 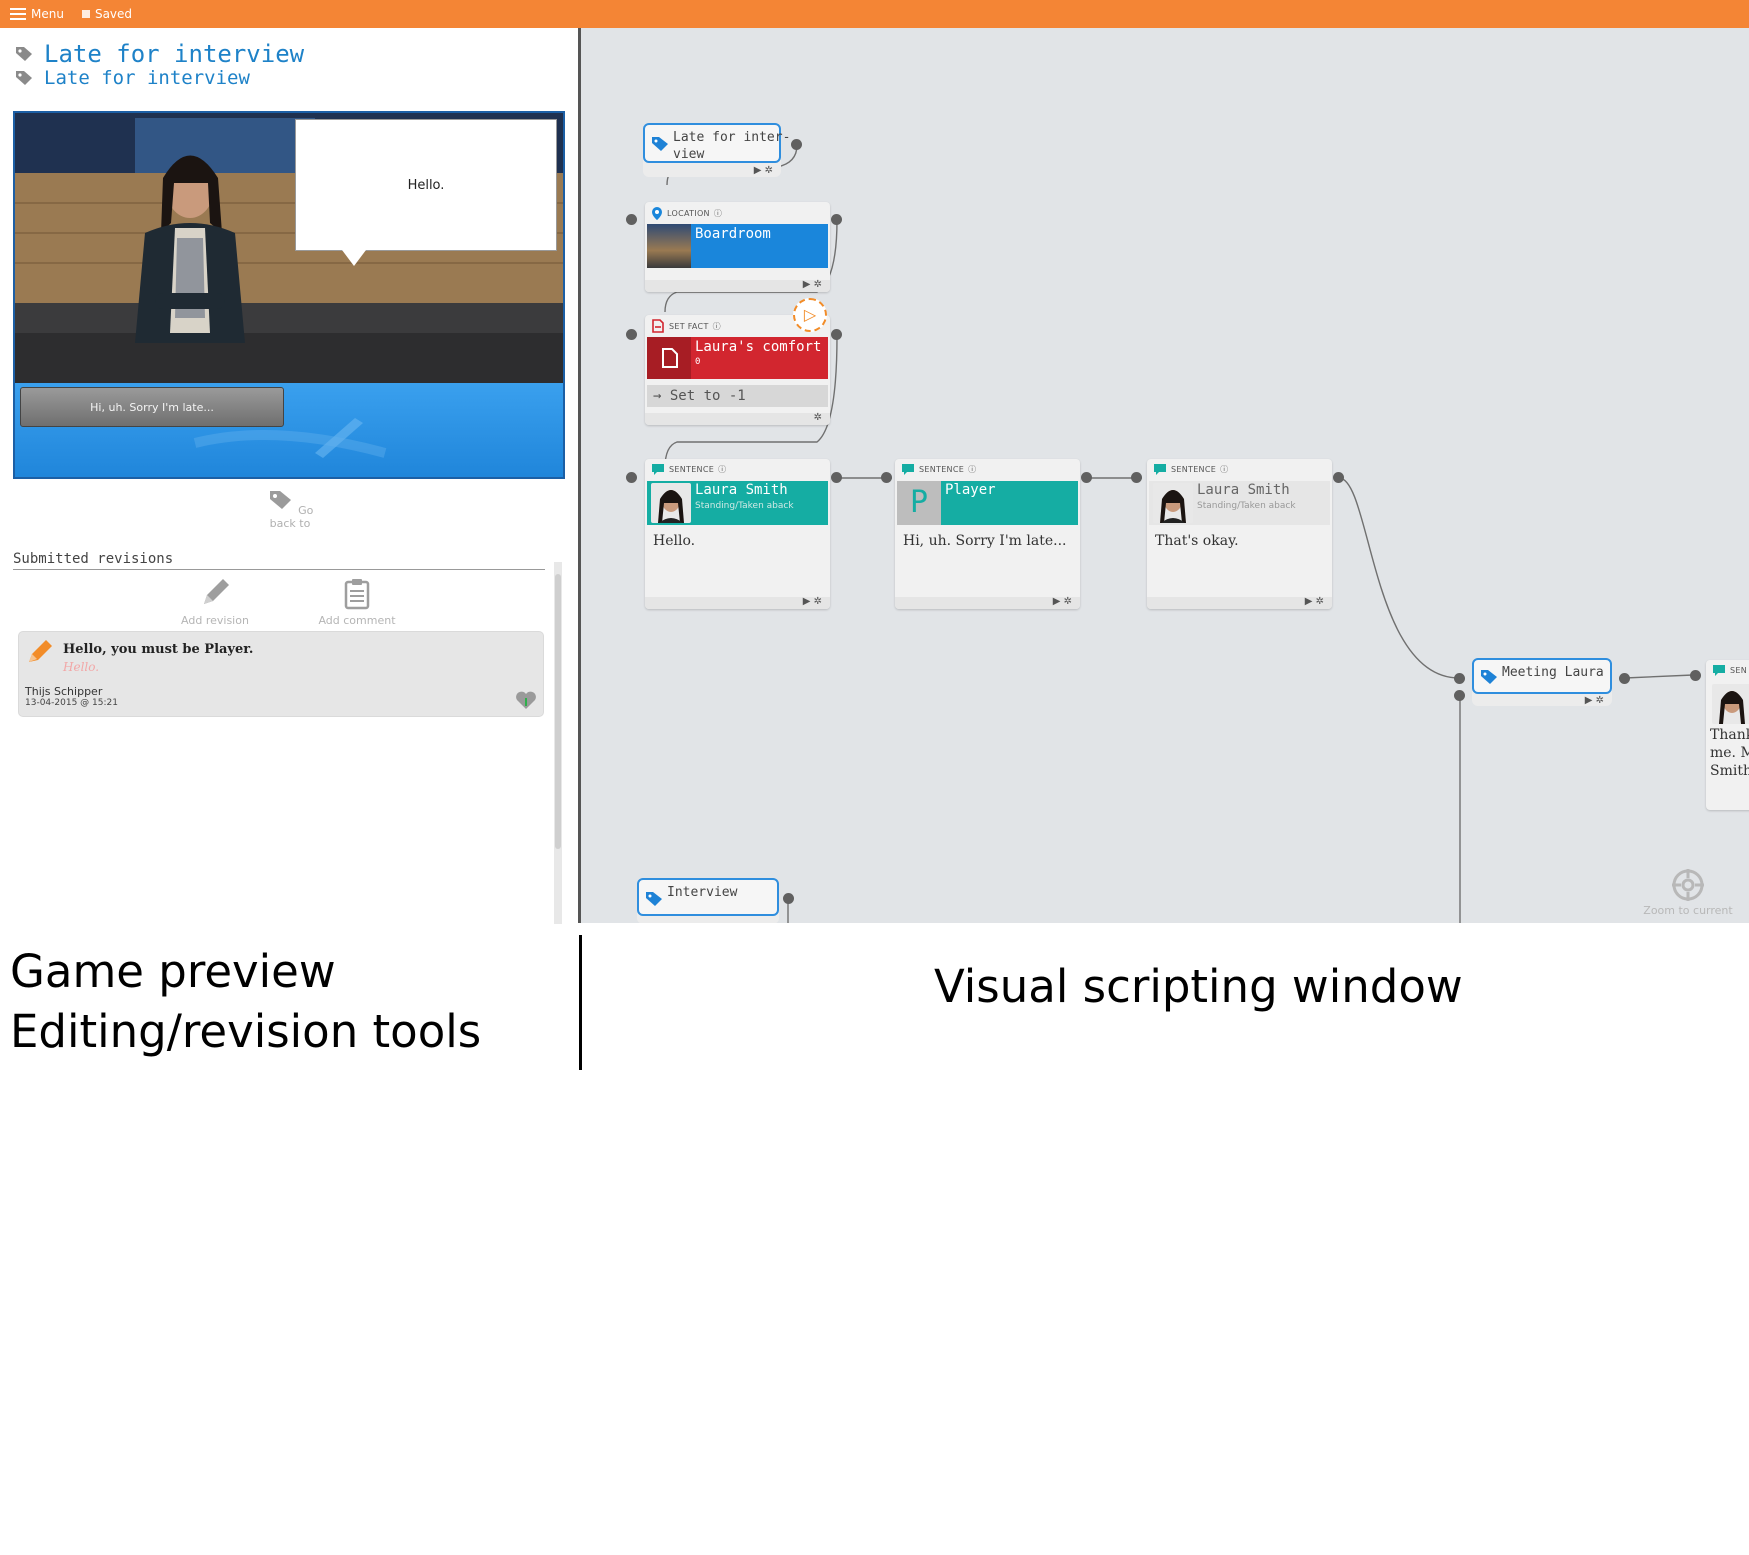 I want to click on player-initial-avatar: P, so click(x=919, y=503).